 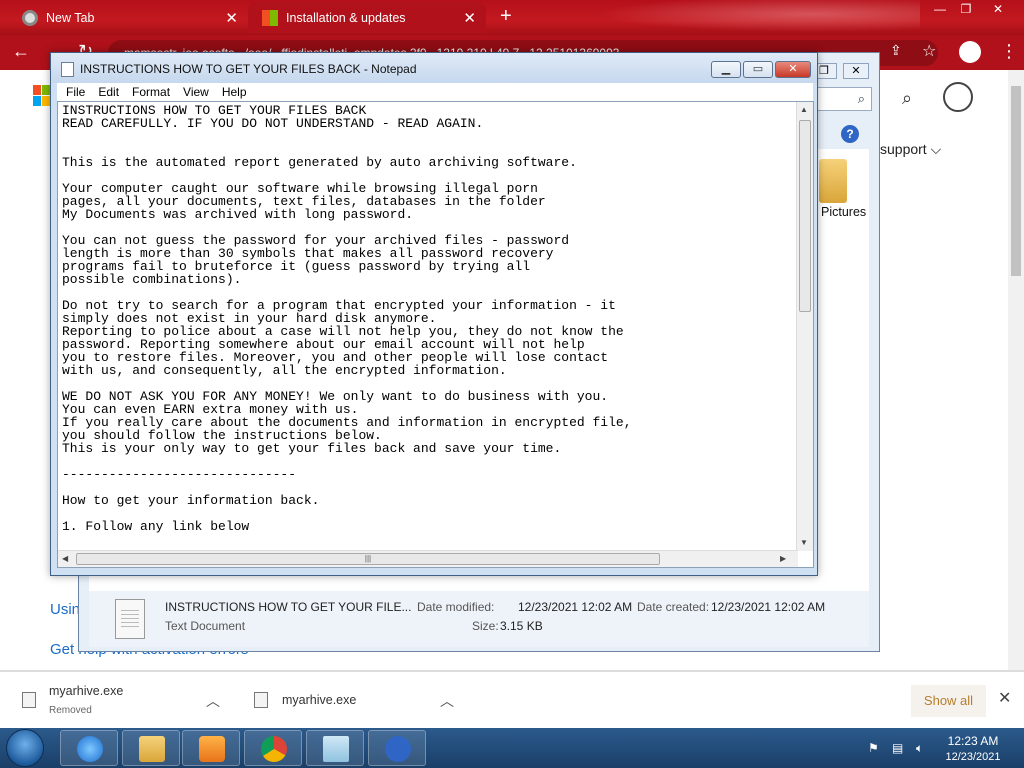 I want to click on pictures-folder-label: Pictures, so click(x=843, y=212).